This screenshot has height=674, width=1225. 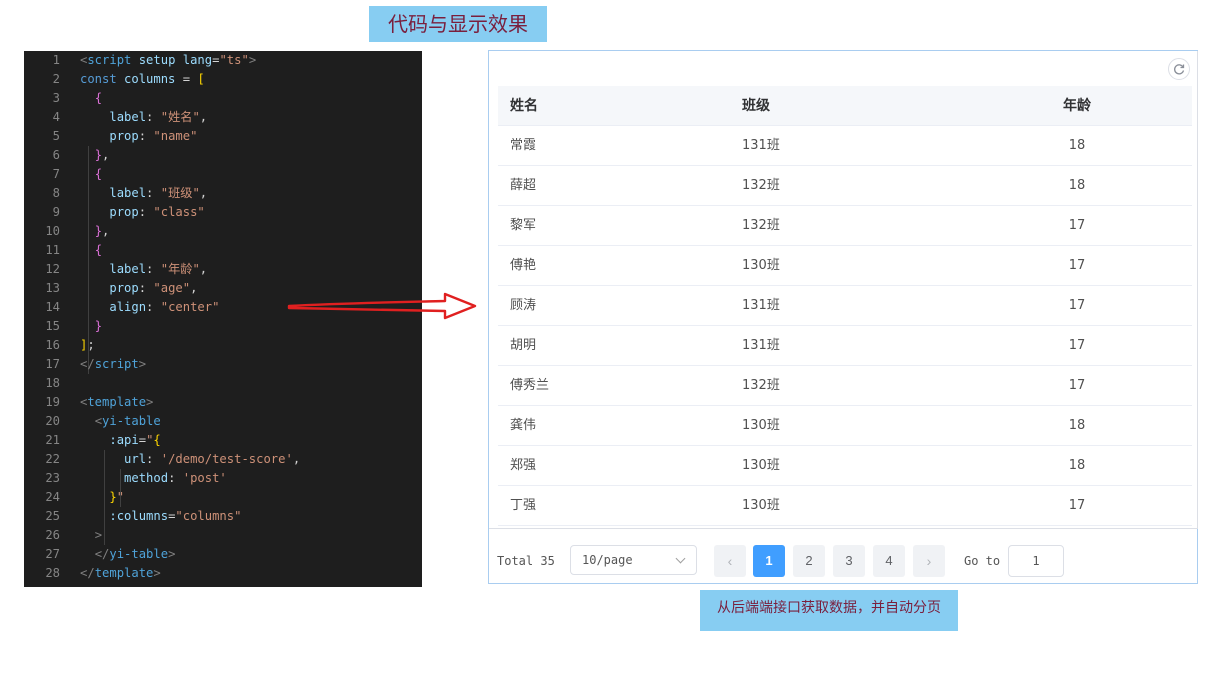 I want to click on code-text: prop: "class", so click(x=157, y=212).